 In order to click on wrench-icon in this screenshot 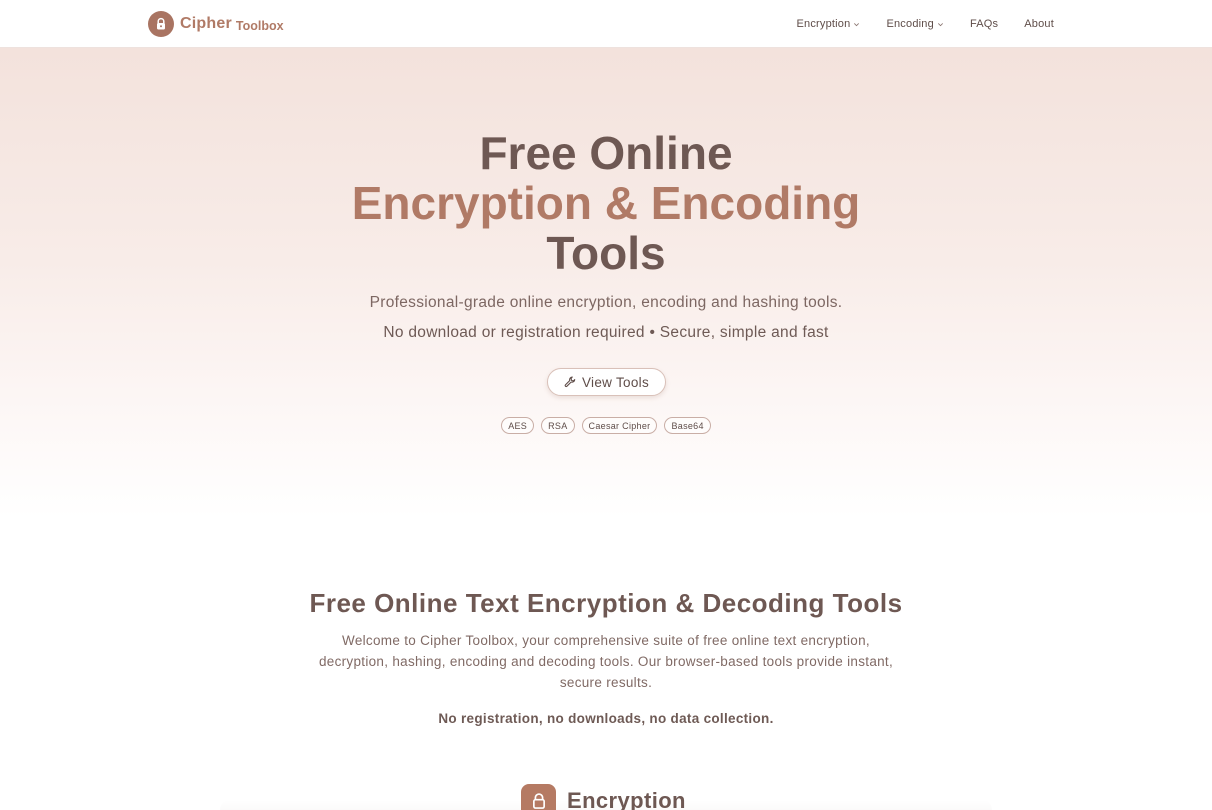, I will do `click(570, 382)`.